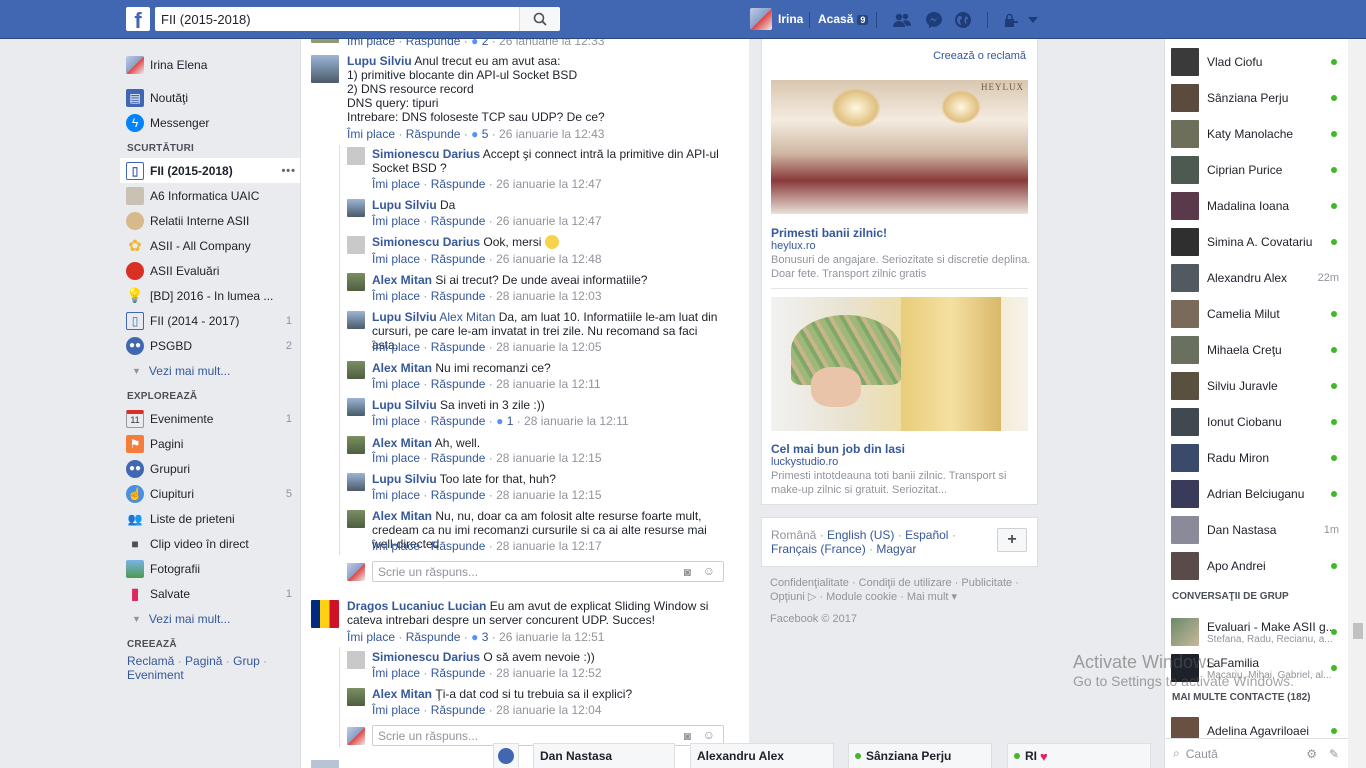 The image size is (1366, 768). What do you see at coordinates (762, 755) in the screenshot?
I see `chat-tab: Alexandru Alex` at bounding box center [762, 755].